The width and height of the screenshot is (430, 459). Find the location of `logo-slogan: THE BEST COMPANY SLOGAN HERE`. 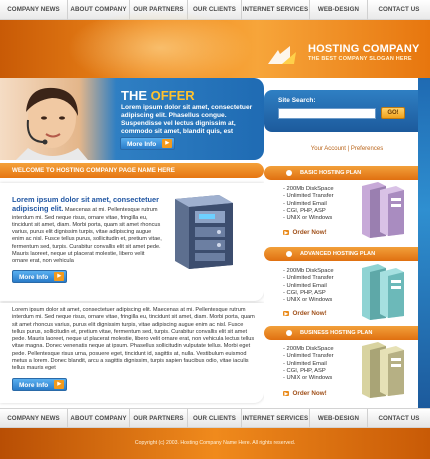

logo-slogan: THE BEST COMPANY SLOGAN HERE is located at coordinates (360, 59).